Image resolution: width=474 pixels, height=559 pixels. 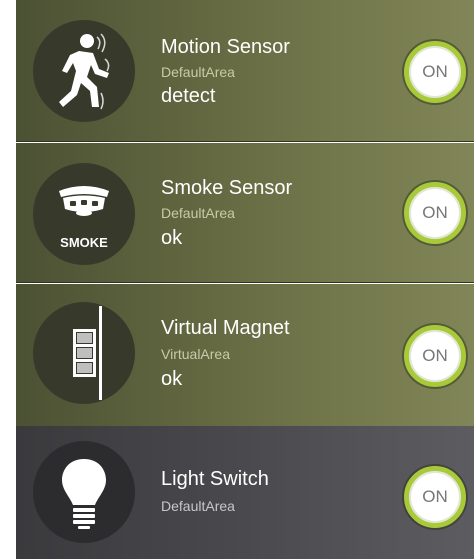 I want to click on device-status: detect, so click(x=188, y=96).